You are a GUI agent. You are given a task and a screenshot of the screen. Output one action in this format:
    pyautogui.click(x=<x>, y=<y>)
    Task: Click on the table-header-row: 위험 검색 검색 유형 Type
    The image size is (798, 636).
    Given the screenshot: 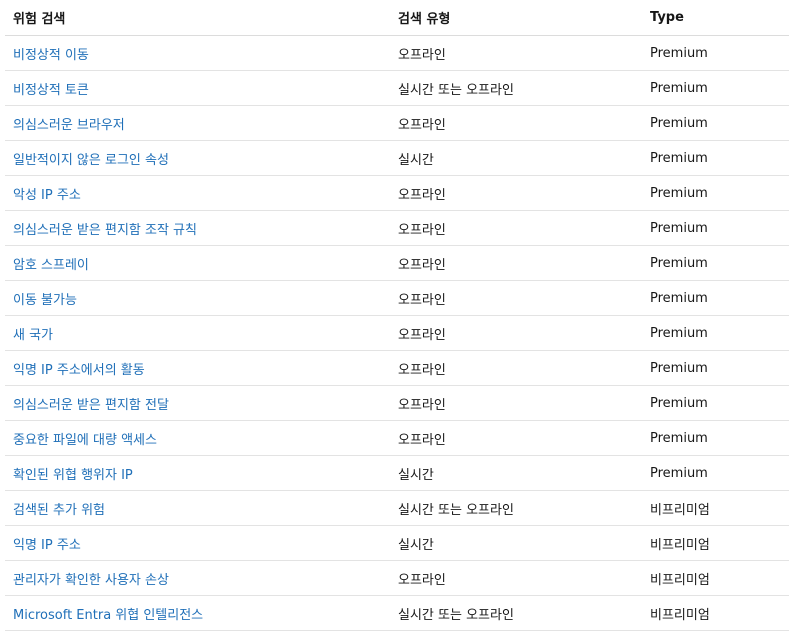 What is the action you would take?
    pyautogui.click(x=397, y=18)
    